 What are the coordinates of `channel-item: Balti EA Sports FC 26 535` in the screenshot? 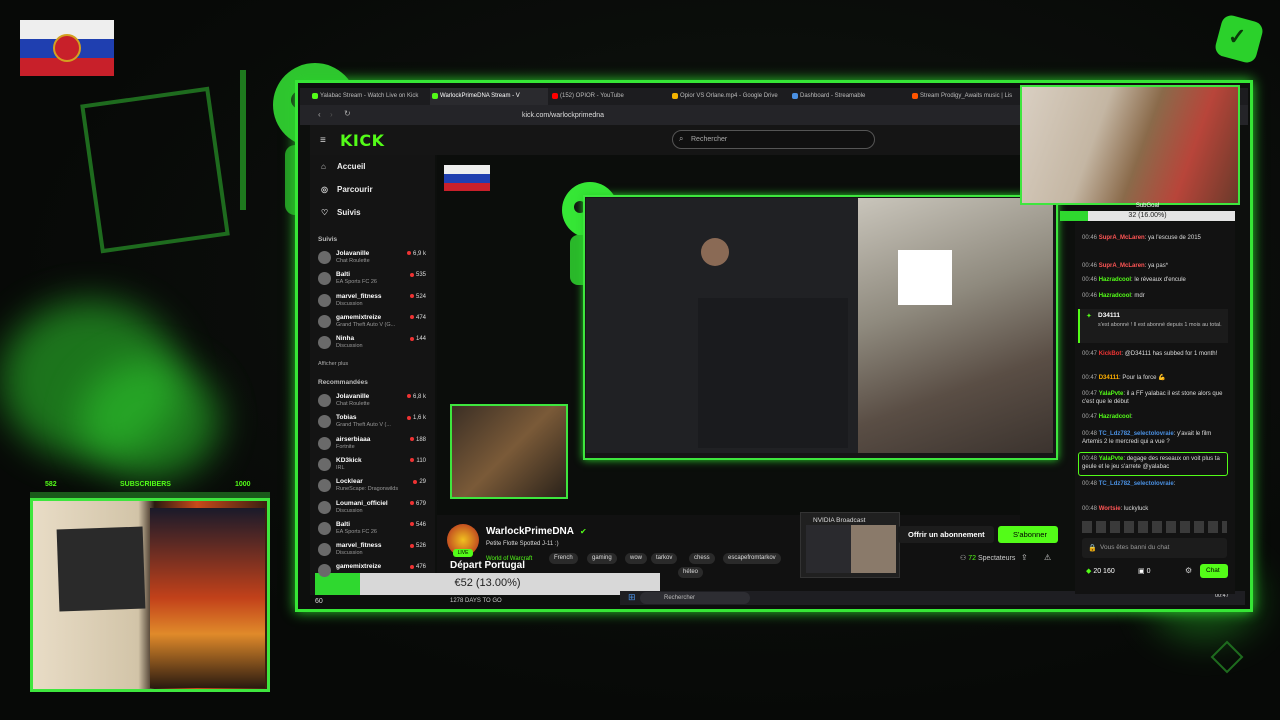 It's located at (373, 279).